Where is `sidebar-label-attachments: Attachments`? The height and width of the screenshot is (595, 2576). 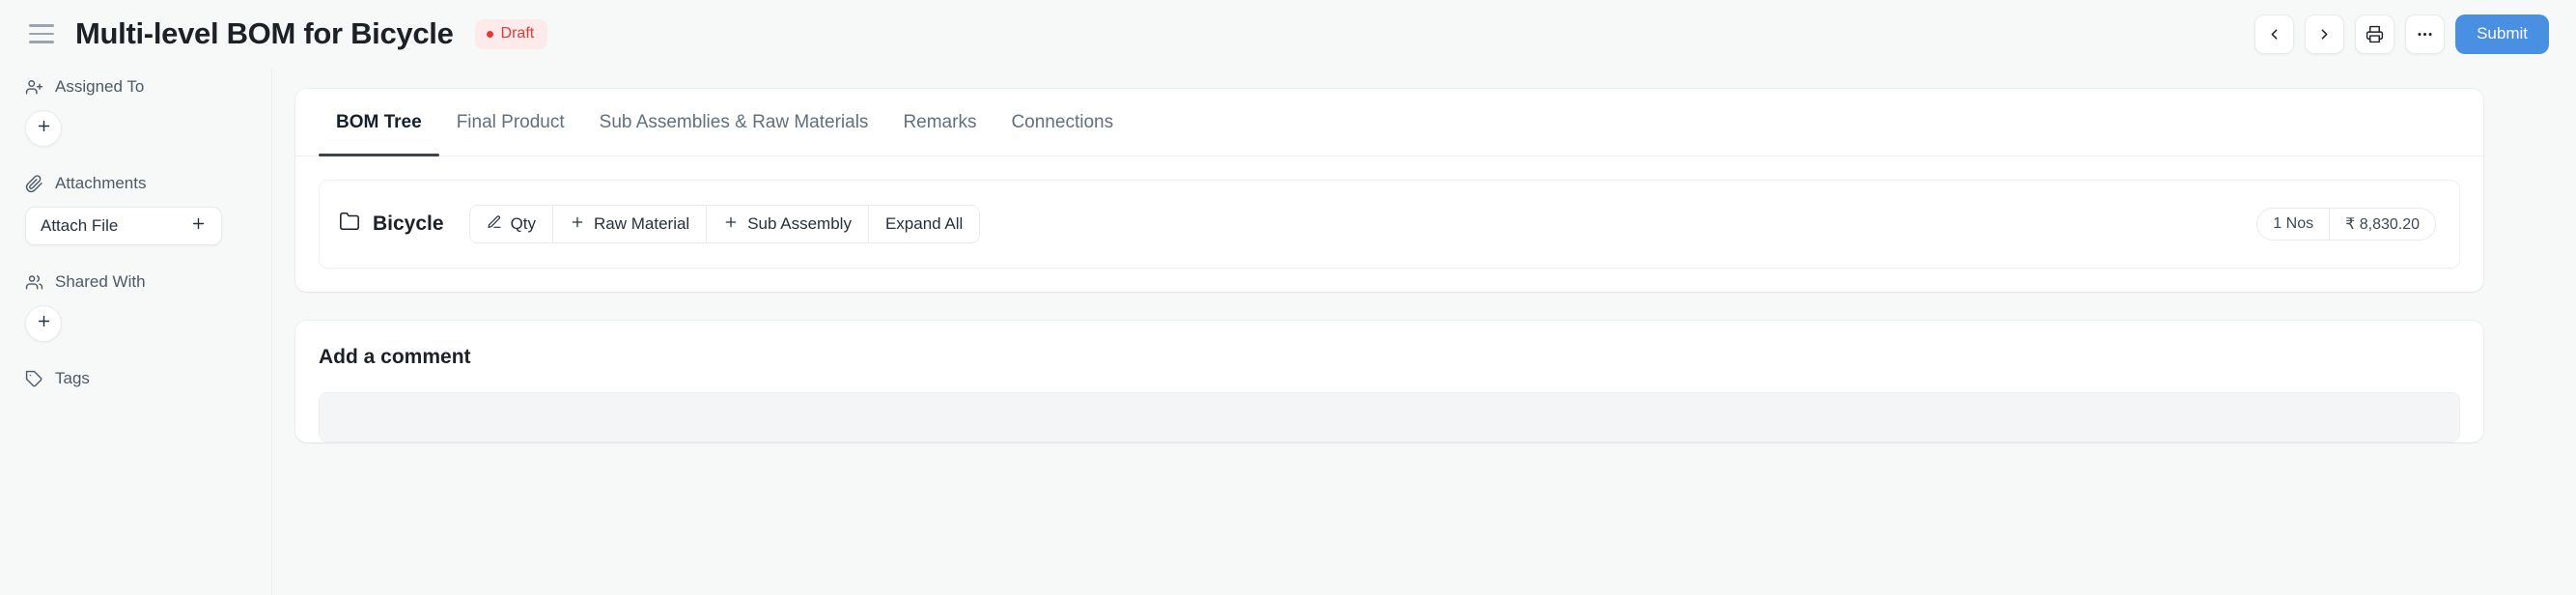 sidebar-label-attachments: Attachments is located at coordinates (135, 184).